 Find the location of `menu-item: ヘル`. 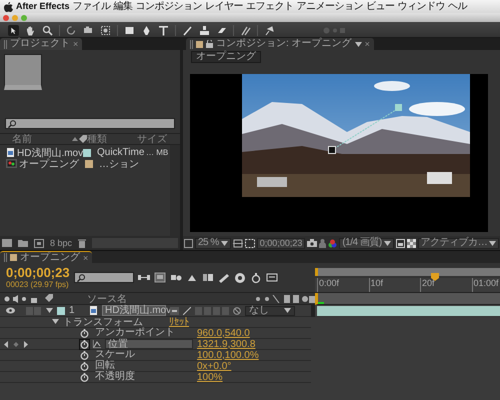

menu-item: ヘル is located at coordinates (458, 6).